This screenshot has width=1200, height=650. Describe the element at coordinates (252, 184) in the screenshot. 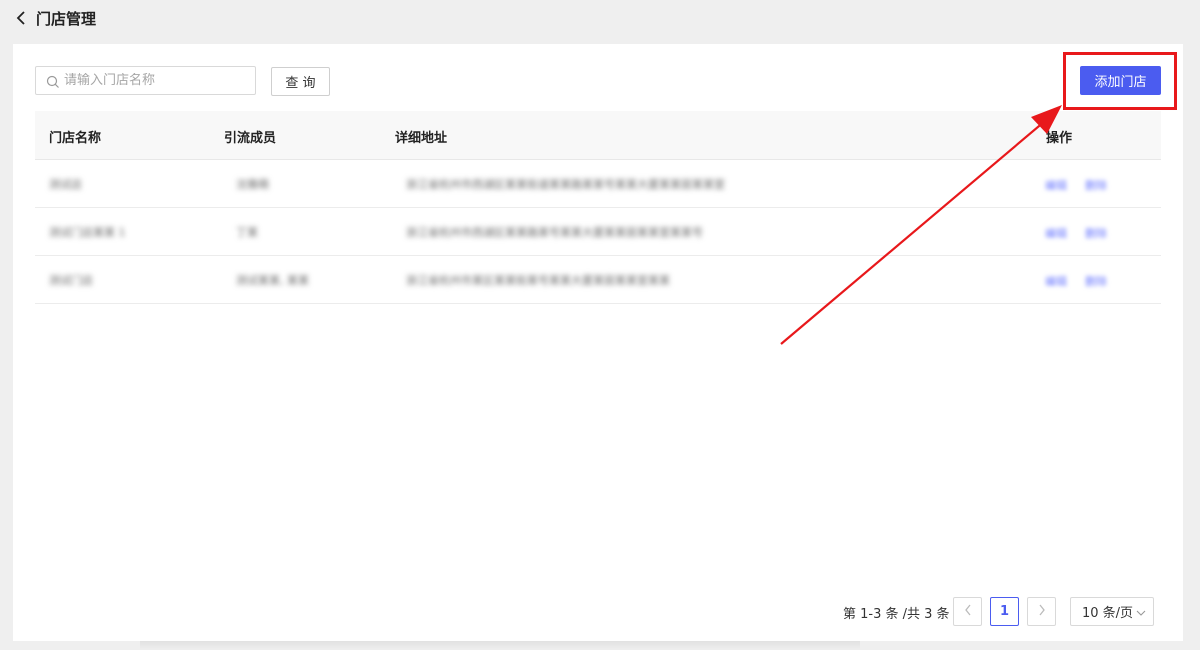

I see `member-cell: 沈雅萌` at that location.